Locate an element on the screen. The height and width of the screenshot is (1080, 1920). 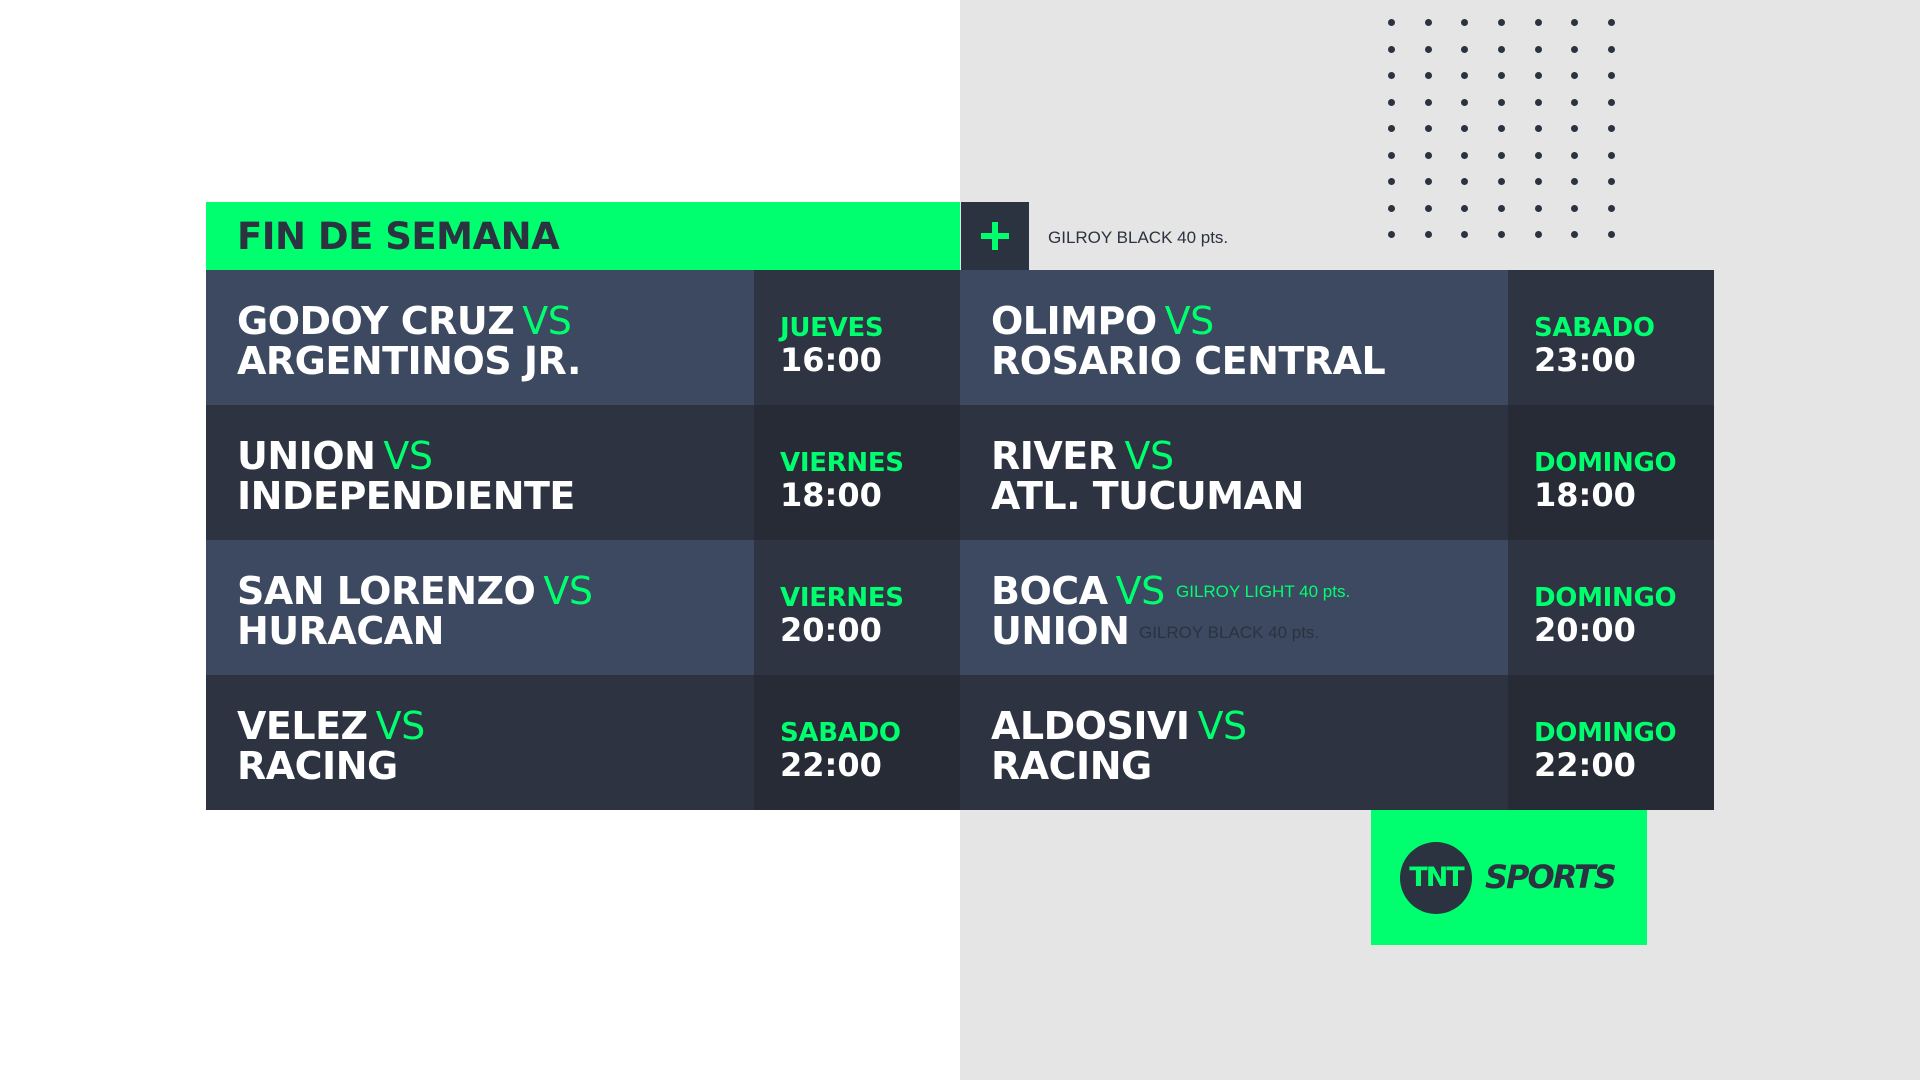
home-team: ALDOSIVI is located at coordinates (1090, 726).